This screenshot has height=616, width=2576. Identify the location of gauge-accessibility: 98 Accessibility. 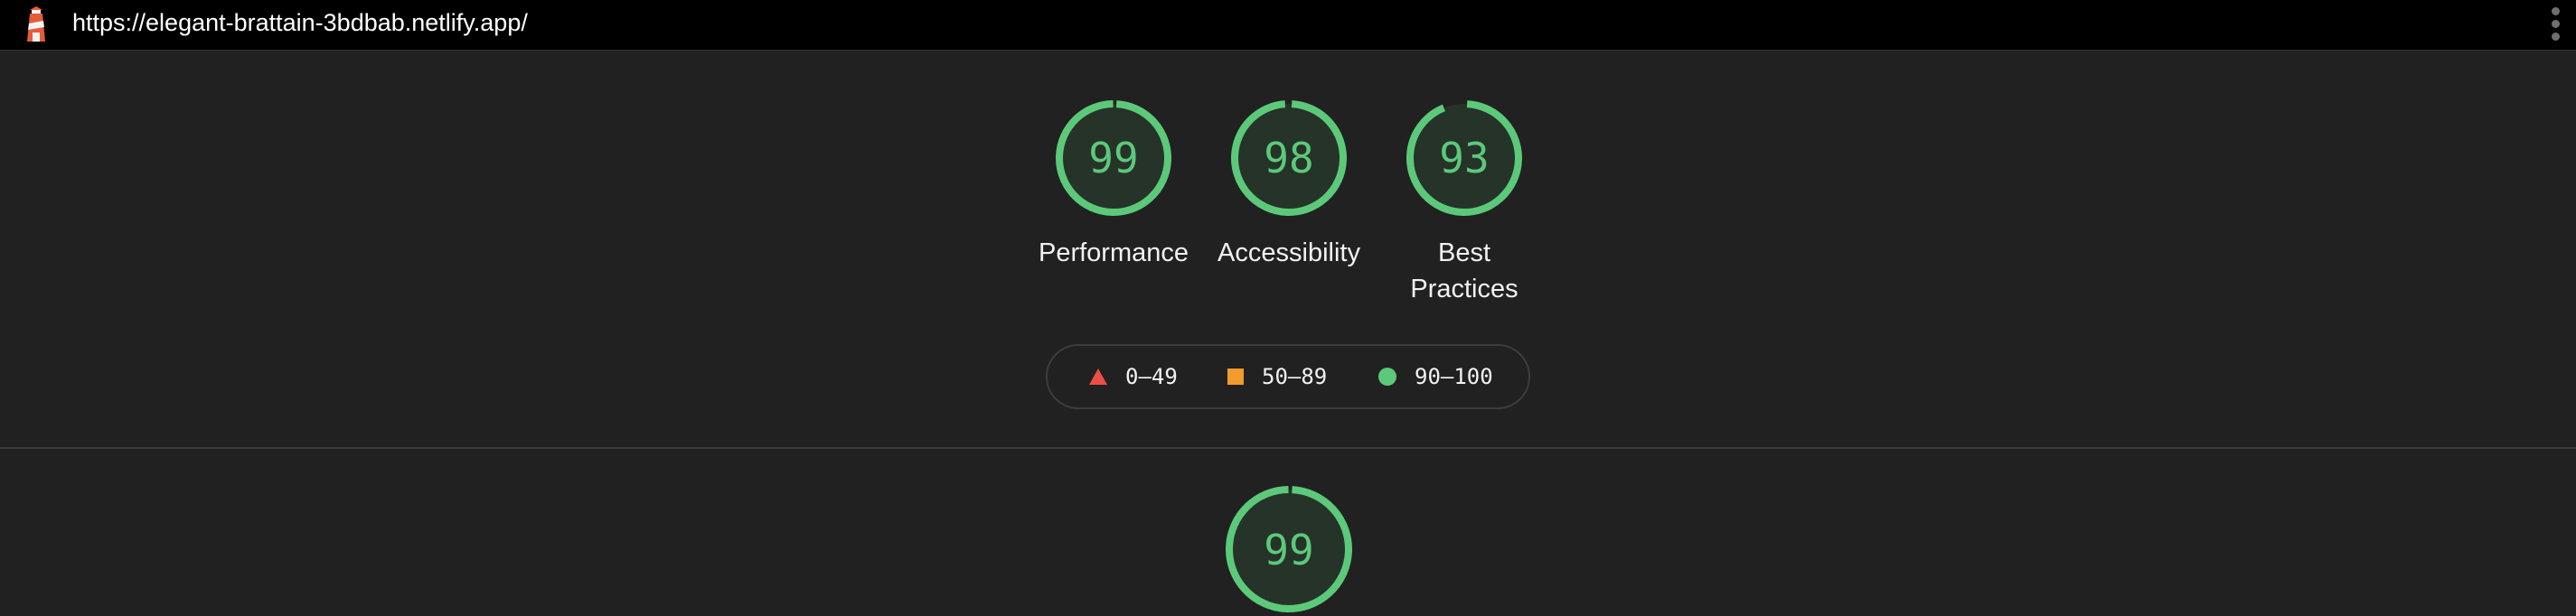
(1289, 185).